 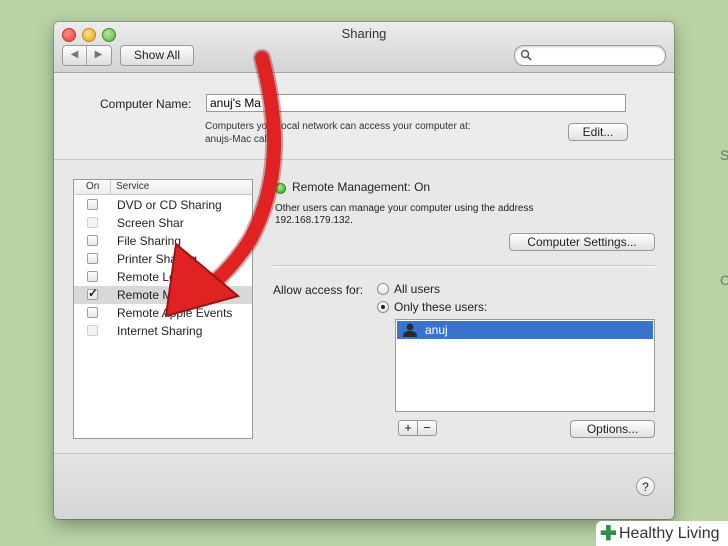 What do you see at coordinates (175, 313) in the screenshot?
I see `service-label: Remote Apple Events` at bounding box center [175, 313].